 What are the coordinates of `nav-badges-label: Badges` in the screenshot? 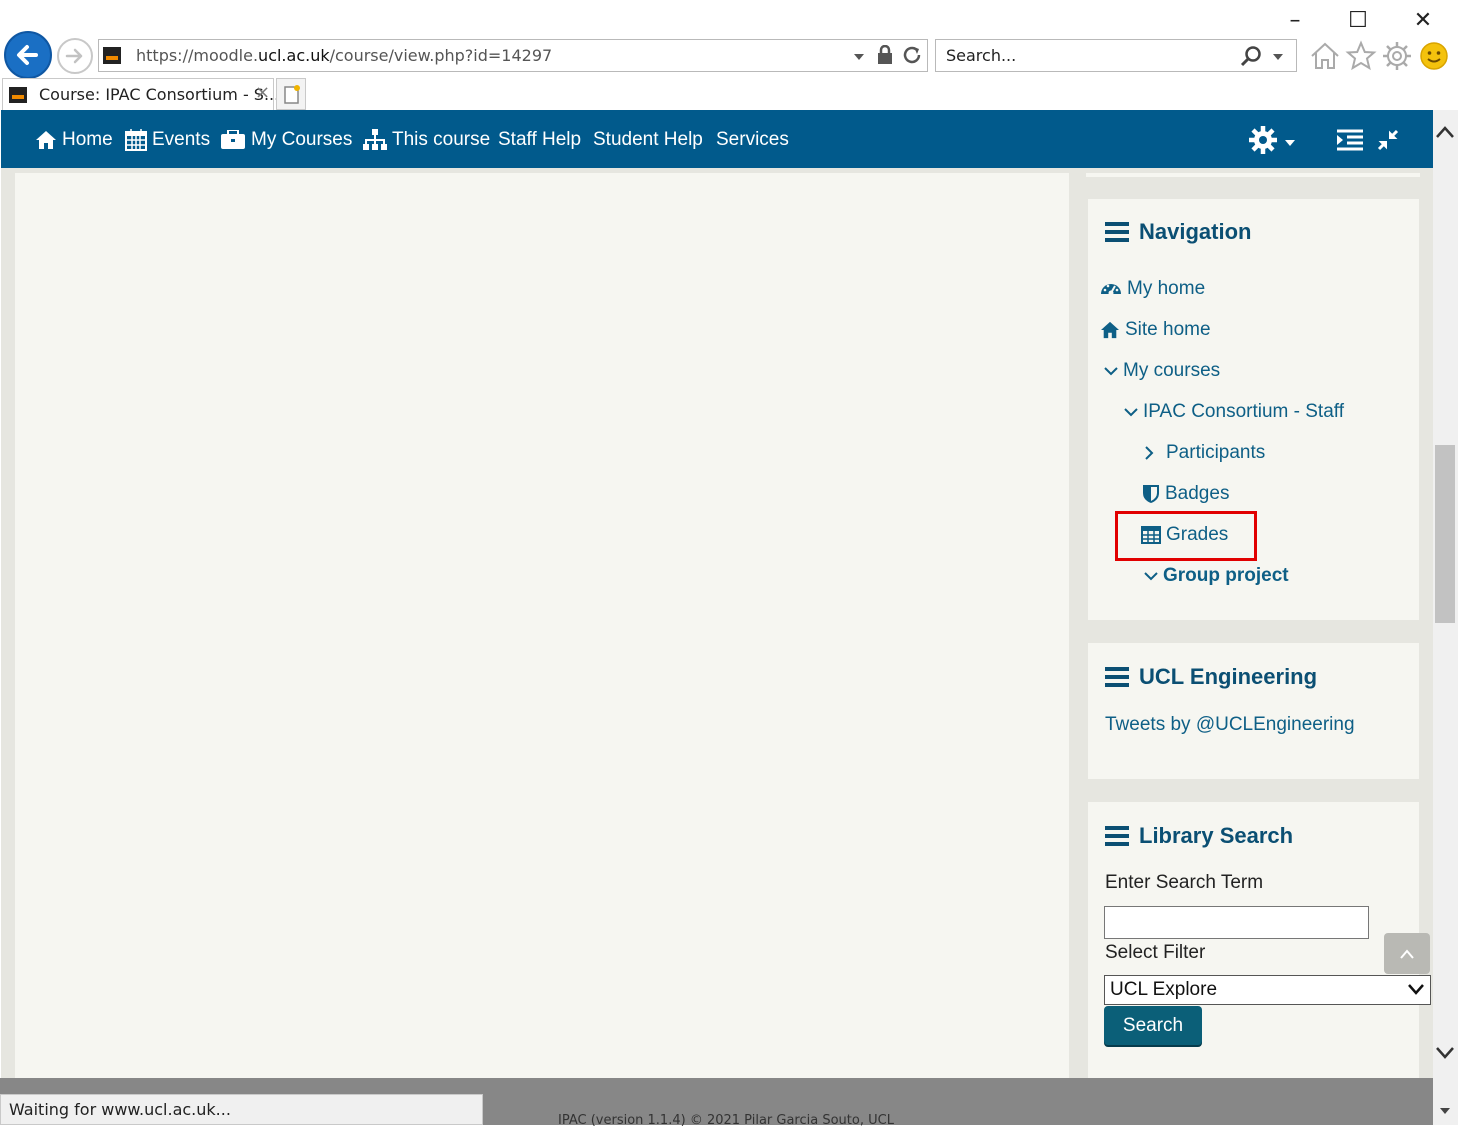 It's located at (1197, 493).